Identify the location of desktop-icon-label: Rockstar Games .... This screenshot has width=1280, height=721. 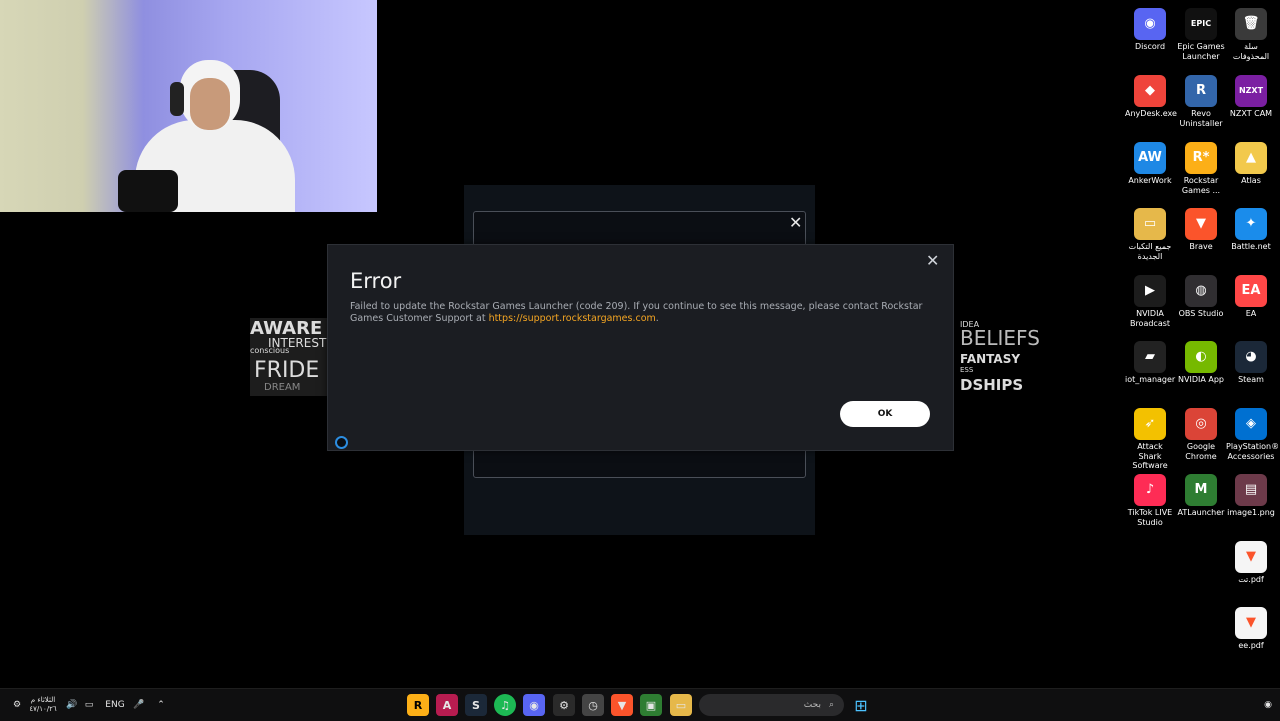
(1201, 185).